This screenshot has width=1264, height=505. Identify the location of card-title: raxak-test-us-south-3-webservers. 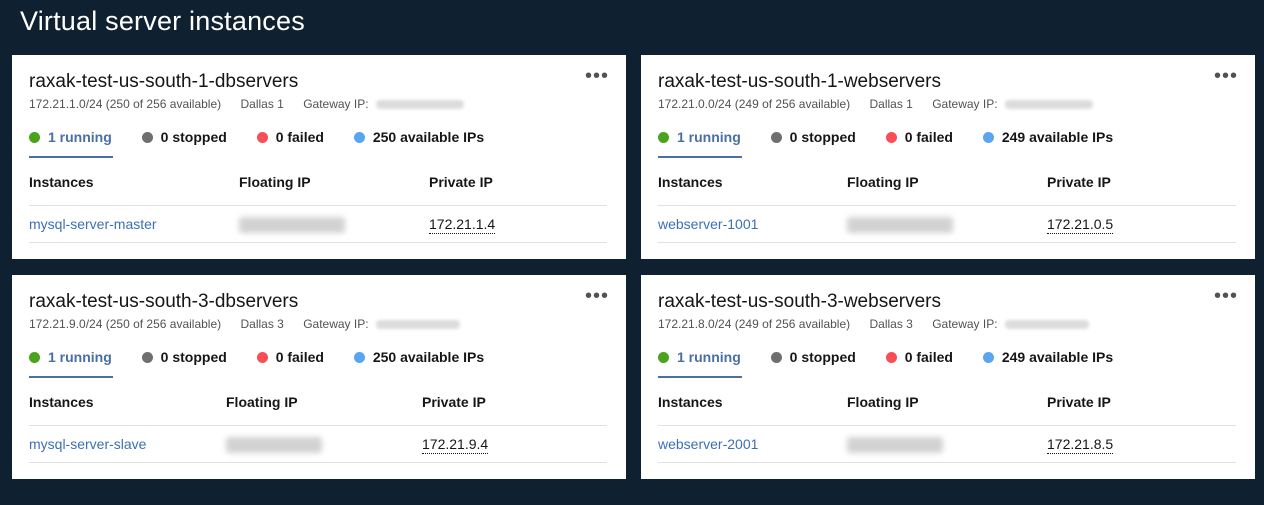
(799, 301).